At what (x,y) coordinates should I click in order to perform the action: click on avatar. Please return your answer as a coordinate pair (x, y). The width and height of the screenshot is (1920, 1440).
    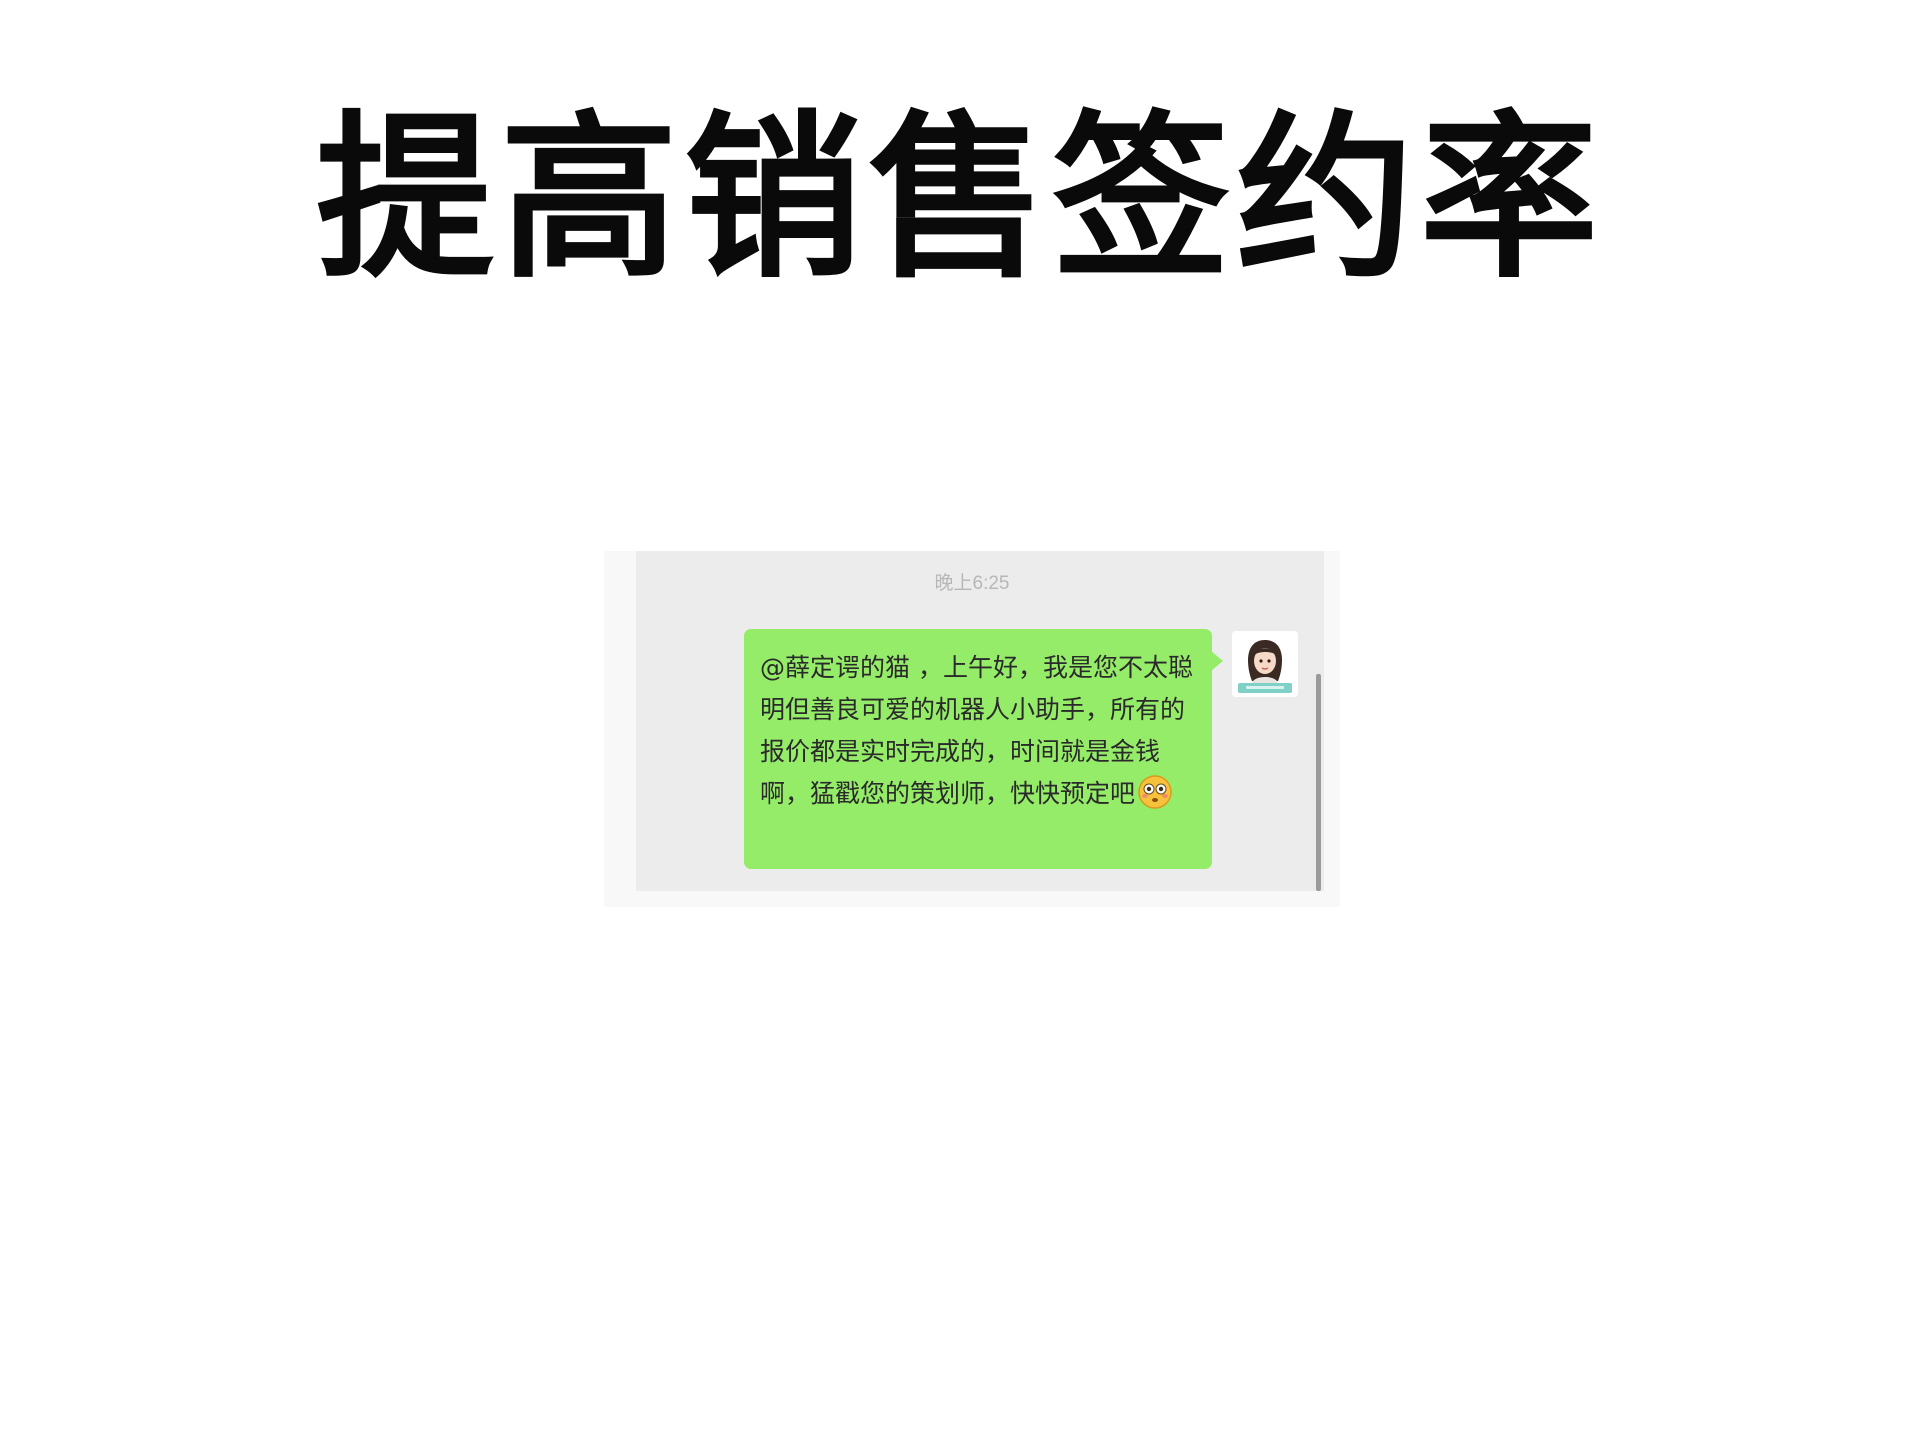
    Looking at the image, I should click on (1265, 664).